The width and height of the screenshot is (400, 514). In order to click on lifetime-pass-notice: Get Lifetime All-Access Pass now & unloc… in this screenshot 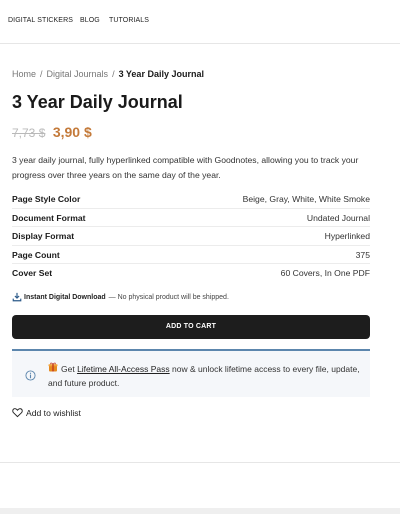, I will do `click(191, 373)`.